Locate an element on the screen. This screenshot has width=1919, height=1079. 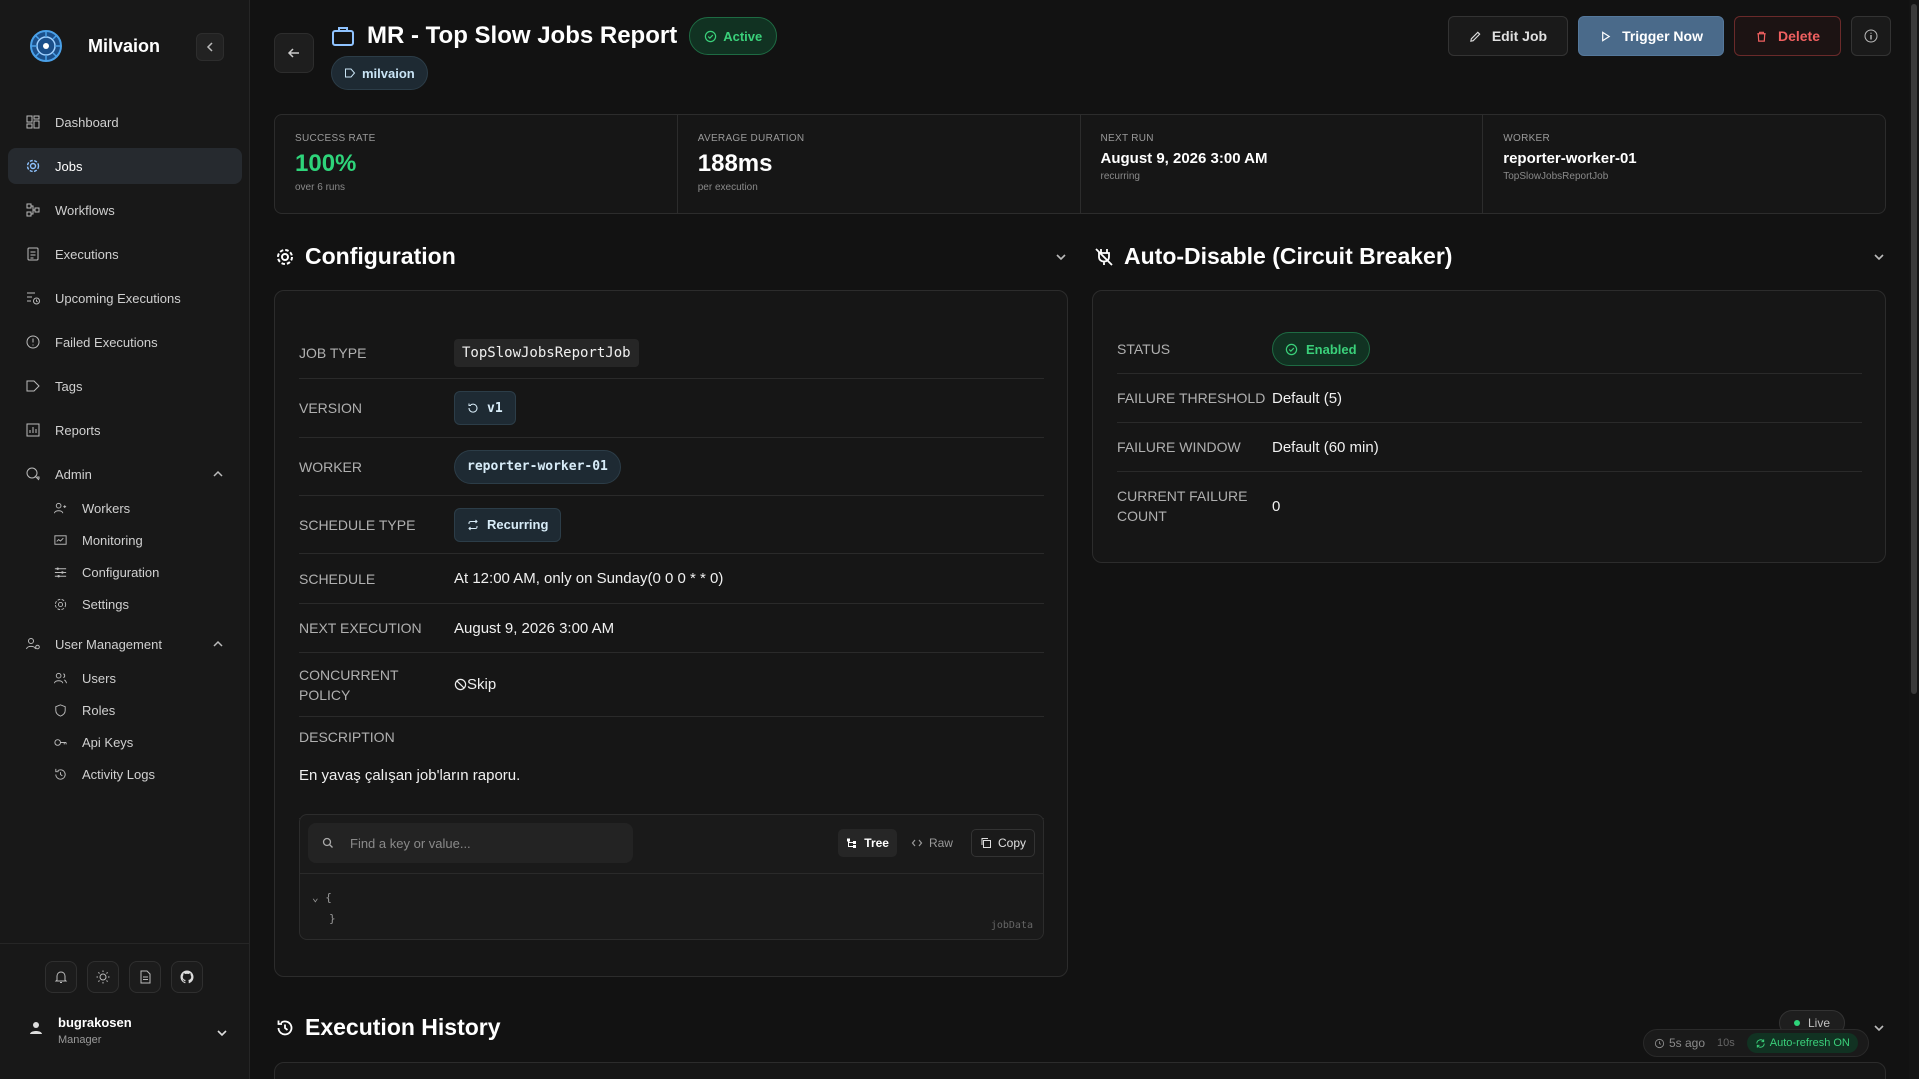
version-chip: v1 is located at coordinates (485, 408).